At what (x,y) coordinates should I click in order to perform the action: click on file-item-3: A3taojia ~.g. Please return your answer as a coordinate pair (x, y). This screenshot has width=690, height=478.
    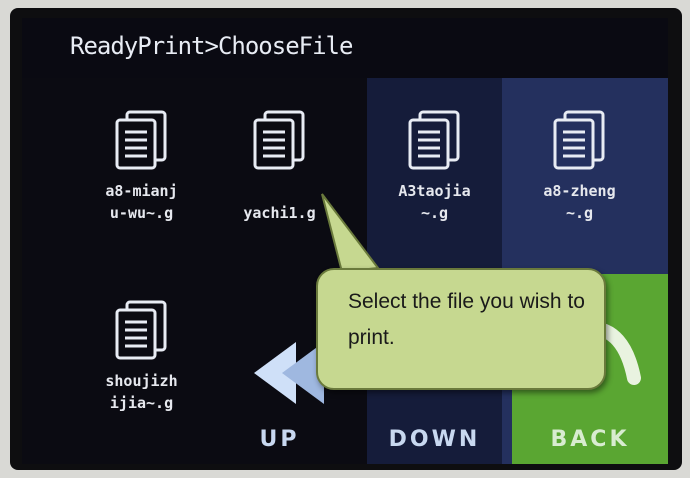
    Looking at the image, I should click on (434, 166).